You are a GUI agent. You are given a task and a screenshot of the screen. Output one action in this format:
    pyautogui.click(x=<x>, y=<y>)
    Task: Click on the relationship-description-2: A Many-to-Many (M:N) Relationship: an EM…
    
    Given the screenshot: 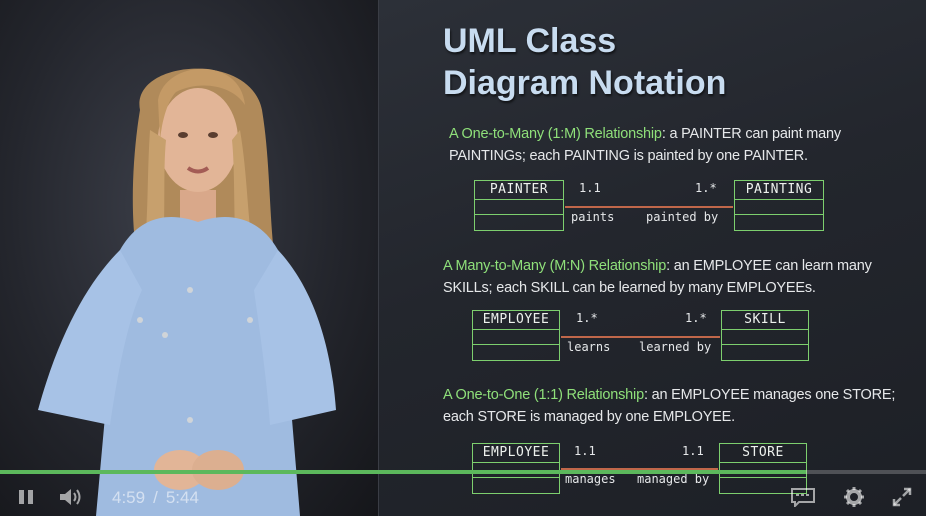 What is the action you would take?
    pyautogui.click(x=678, y=277)
    